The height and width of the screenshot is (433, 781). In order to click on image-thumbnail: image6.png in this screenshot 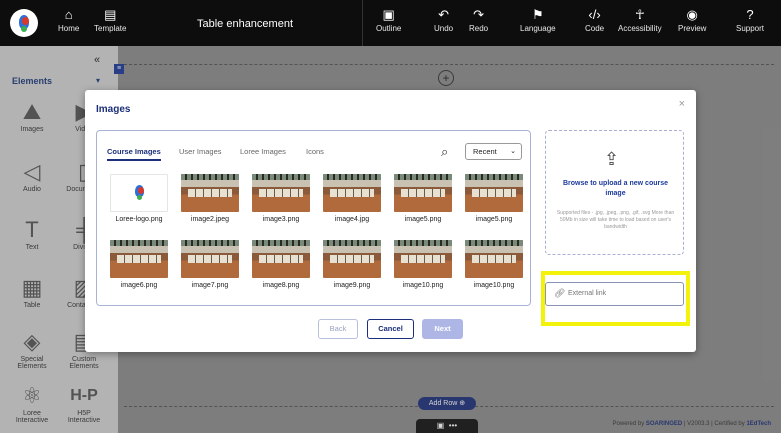, I will do `click(139, 264)`.